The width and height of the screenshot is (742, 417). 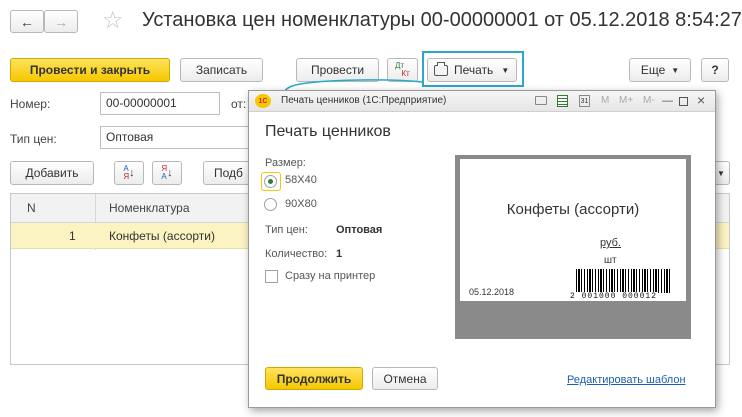 What do you see at coordinates (610, 243) in the screenshot?
I see `tag-currency: руб.` at bounding box center [610, 243].